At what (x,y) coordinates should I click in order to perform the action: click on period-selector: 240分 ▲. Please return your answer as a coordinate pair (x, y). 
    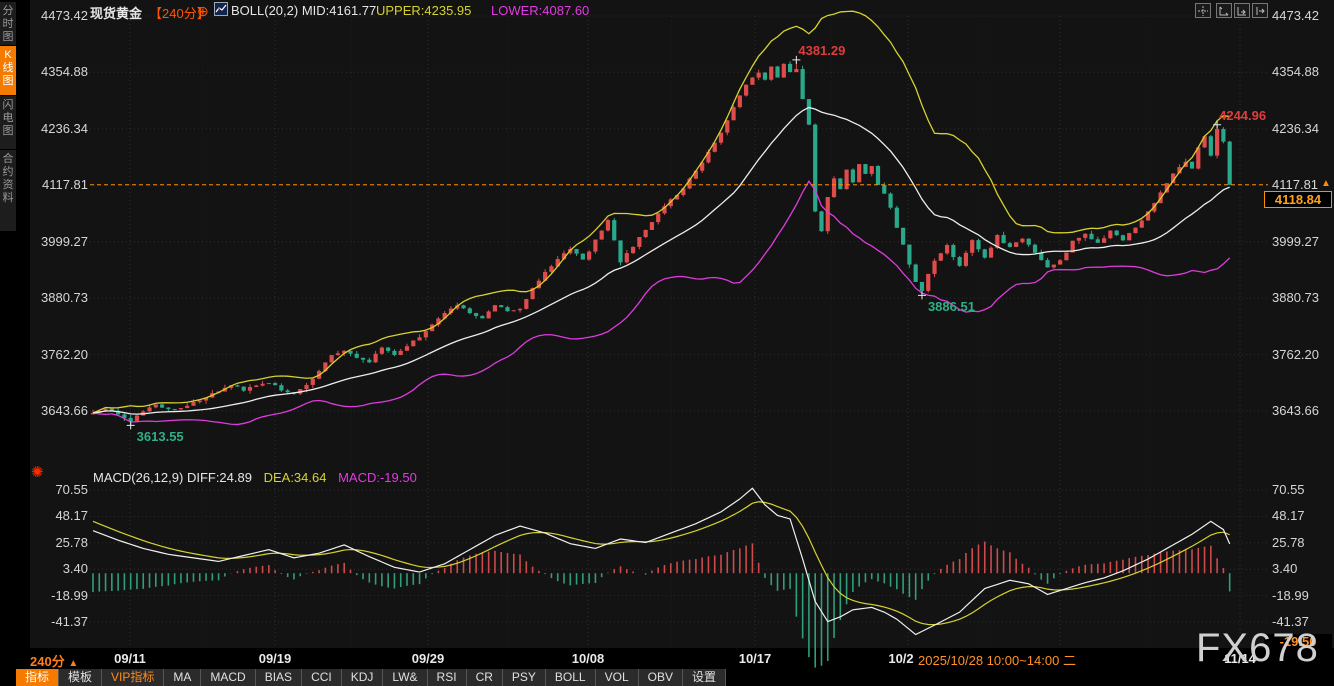
    Looking at the image, I should click on (54, 660).